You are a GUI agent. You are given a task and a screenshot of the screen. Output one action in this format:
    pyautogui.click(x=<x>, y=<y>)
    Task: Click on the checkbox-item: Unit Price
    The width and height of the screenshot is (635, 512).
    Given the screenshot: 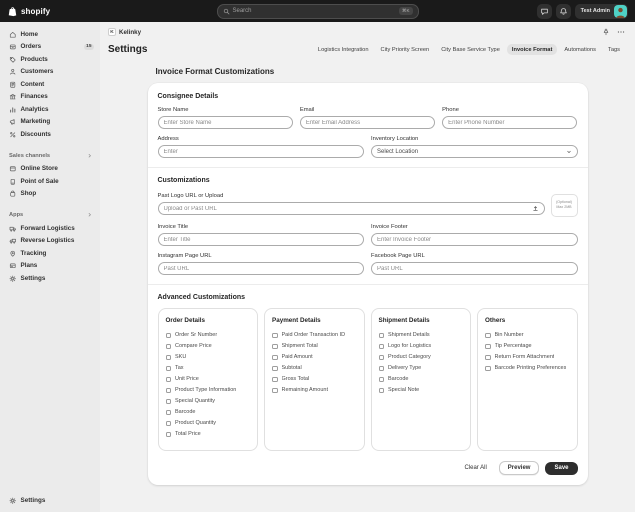 What is the action you would take?
    pyautogui.click(x=208, y=379)
    